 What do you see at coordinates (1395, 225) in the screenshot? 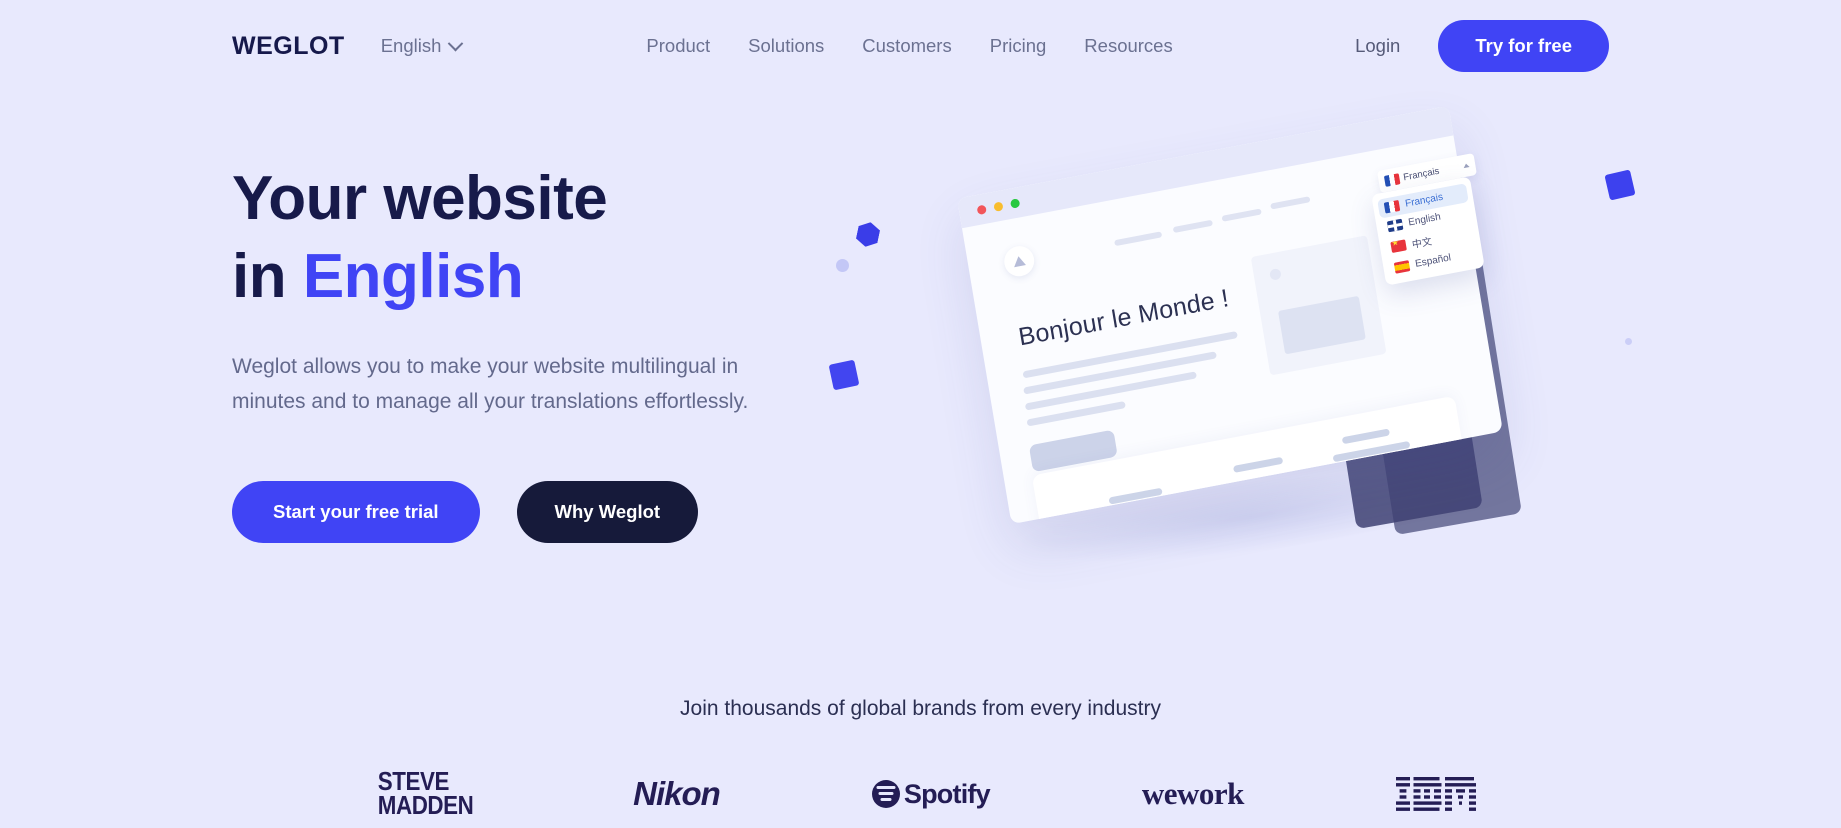
I see `uk-flag-icon` at bounding box center [1395, 225].